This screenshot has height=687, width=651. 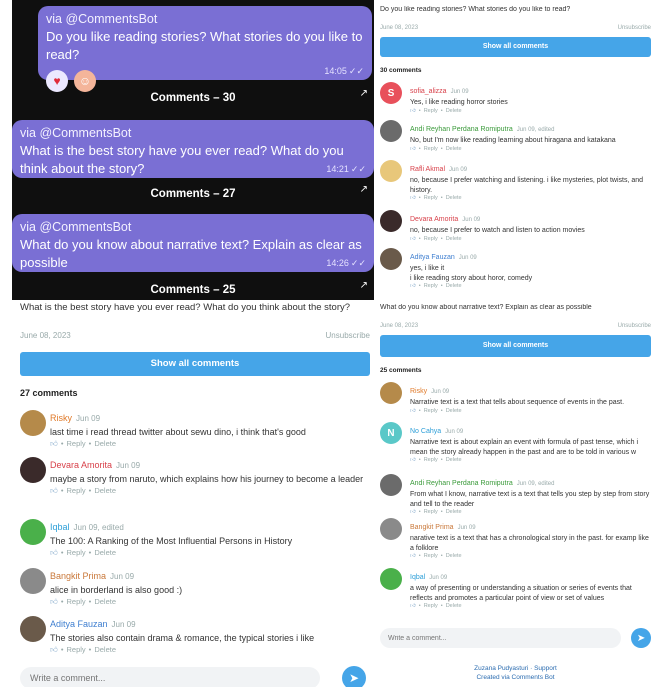 What do you see at coordinates (515, 677) in the screenshot?
I see `footer-created-link: Created via Comments Bot` at bounding box center [515, 677].